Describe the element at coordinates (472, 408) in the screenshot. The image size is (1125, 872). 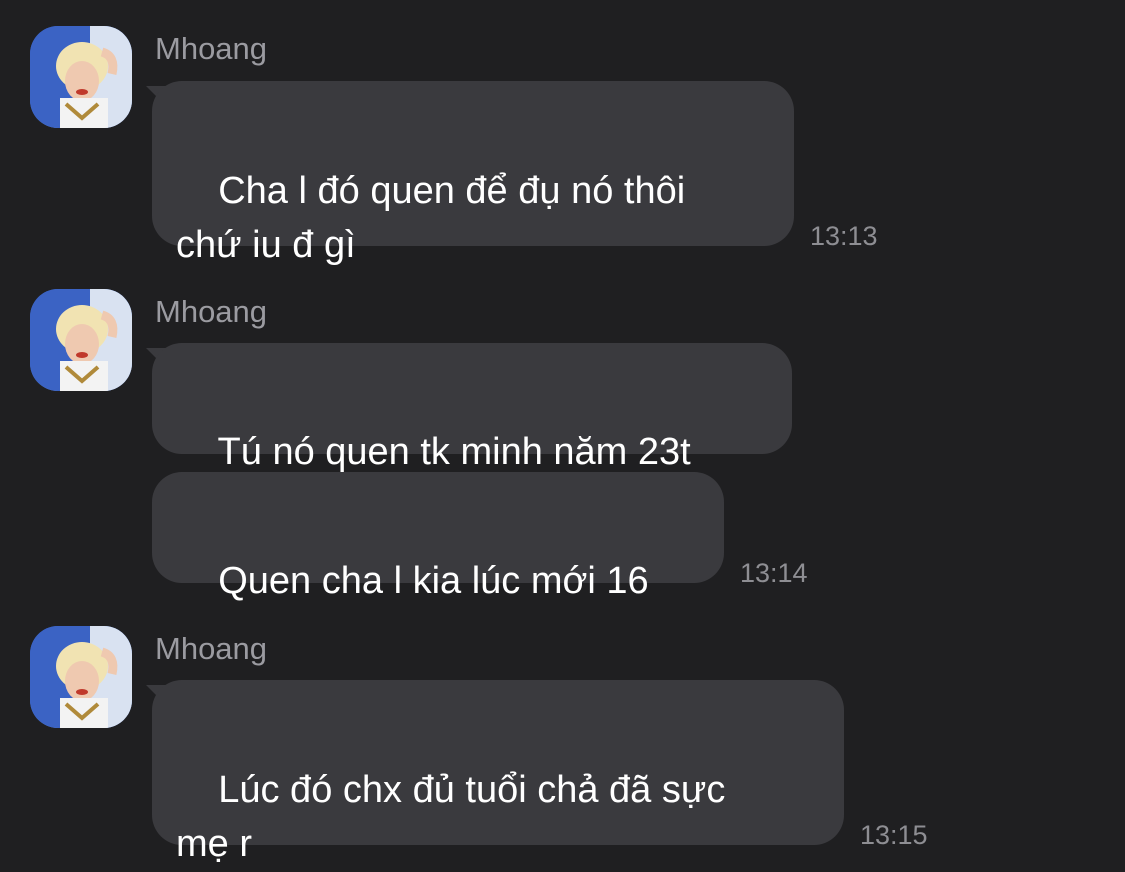
I see `message-bubble: Tú nó quen tk minh năm 23t` at that location.